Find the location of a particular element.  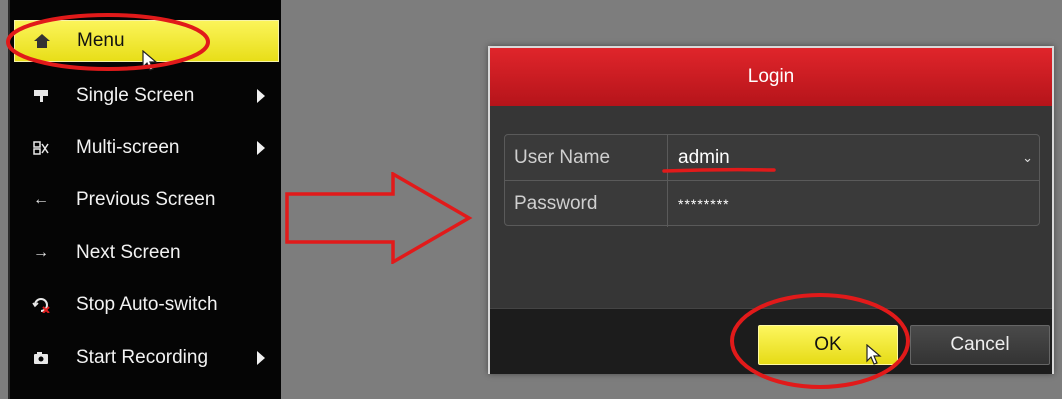

stop-switch-icon is located at coordinates (41, 305).